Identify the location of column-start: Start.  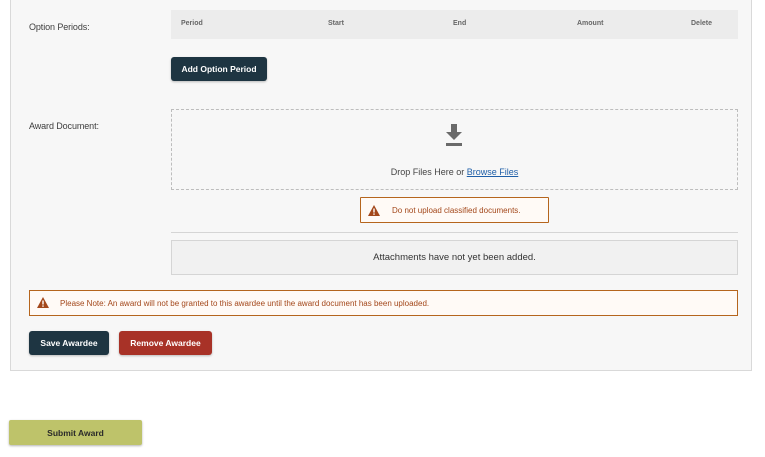
(336, 23).